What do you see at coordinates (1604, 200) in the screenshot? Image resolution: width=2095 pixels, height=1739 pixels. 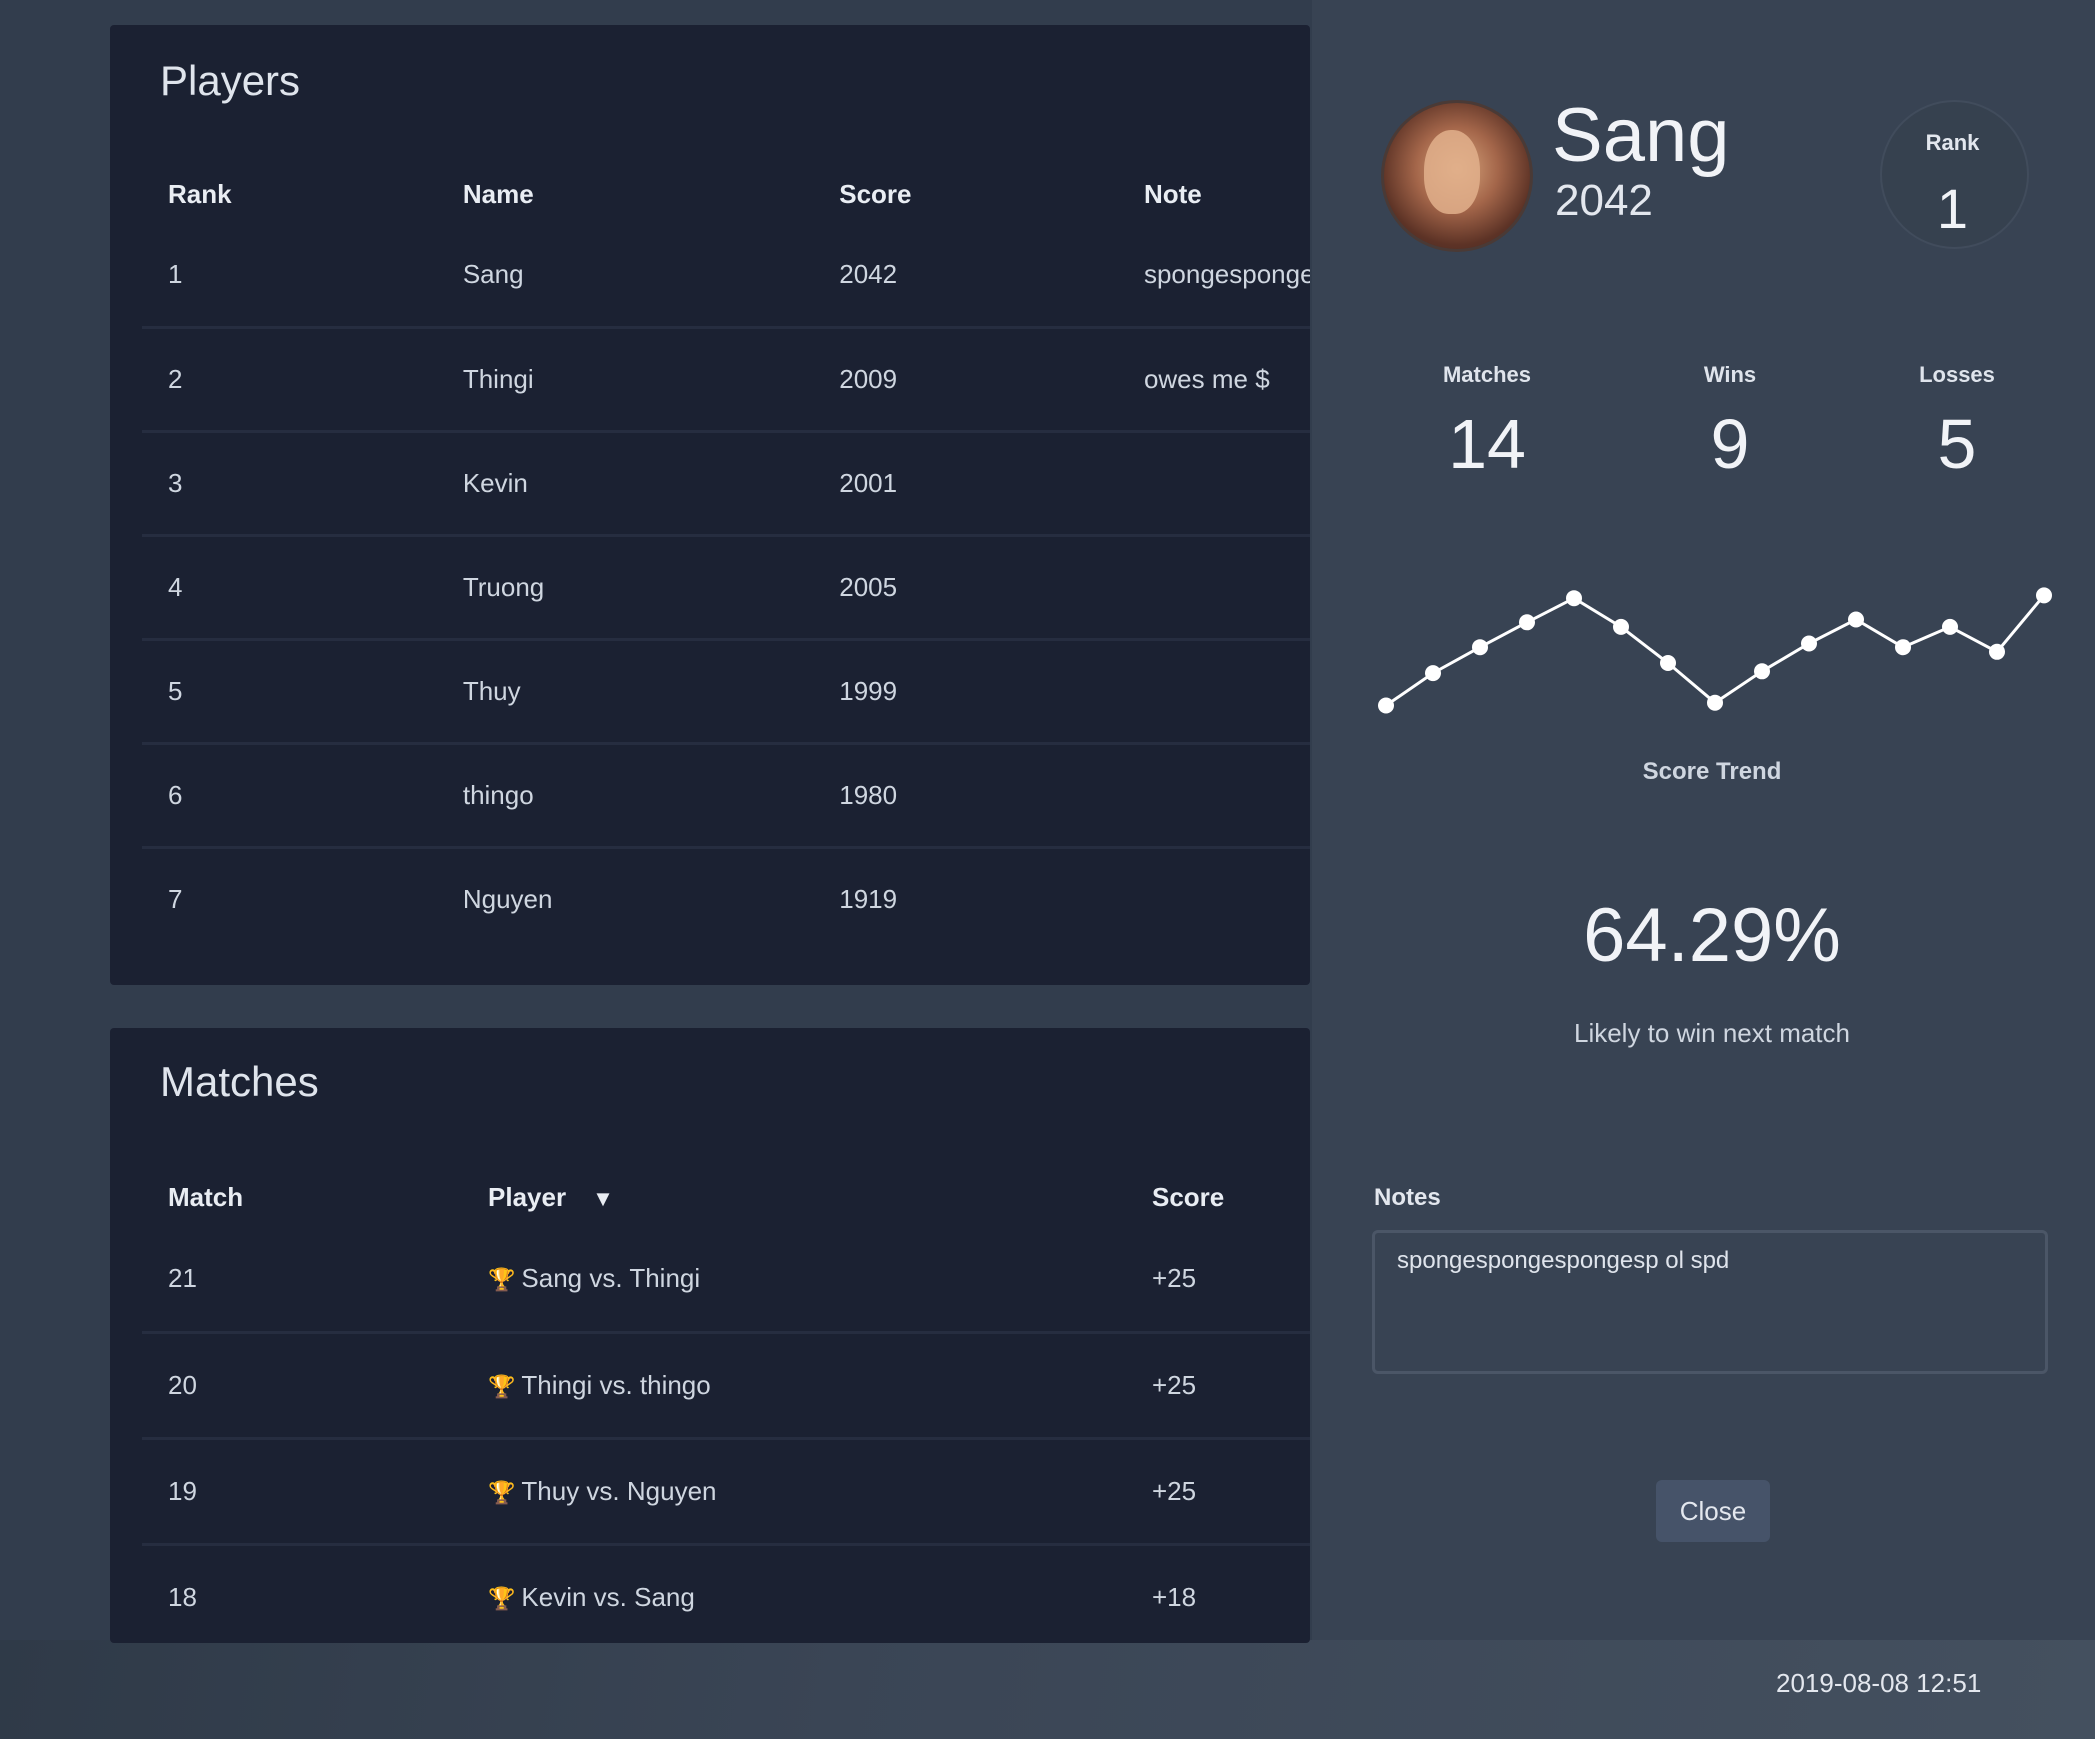 I see `detail-player-score: 2042` at bounding box center [1604, 200].